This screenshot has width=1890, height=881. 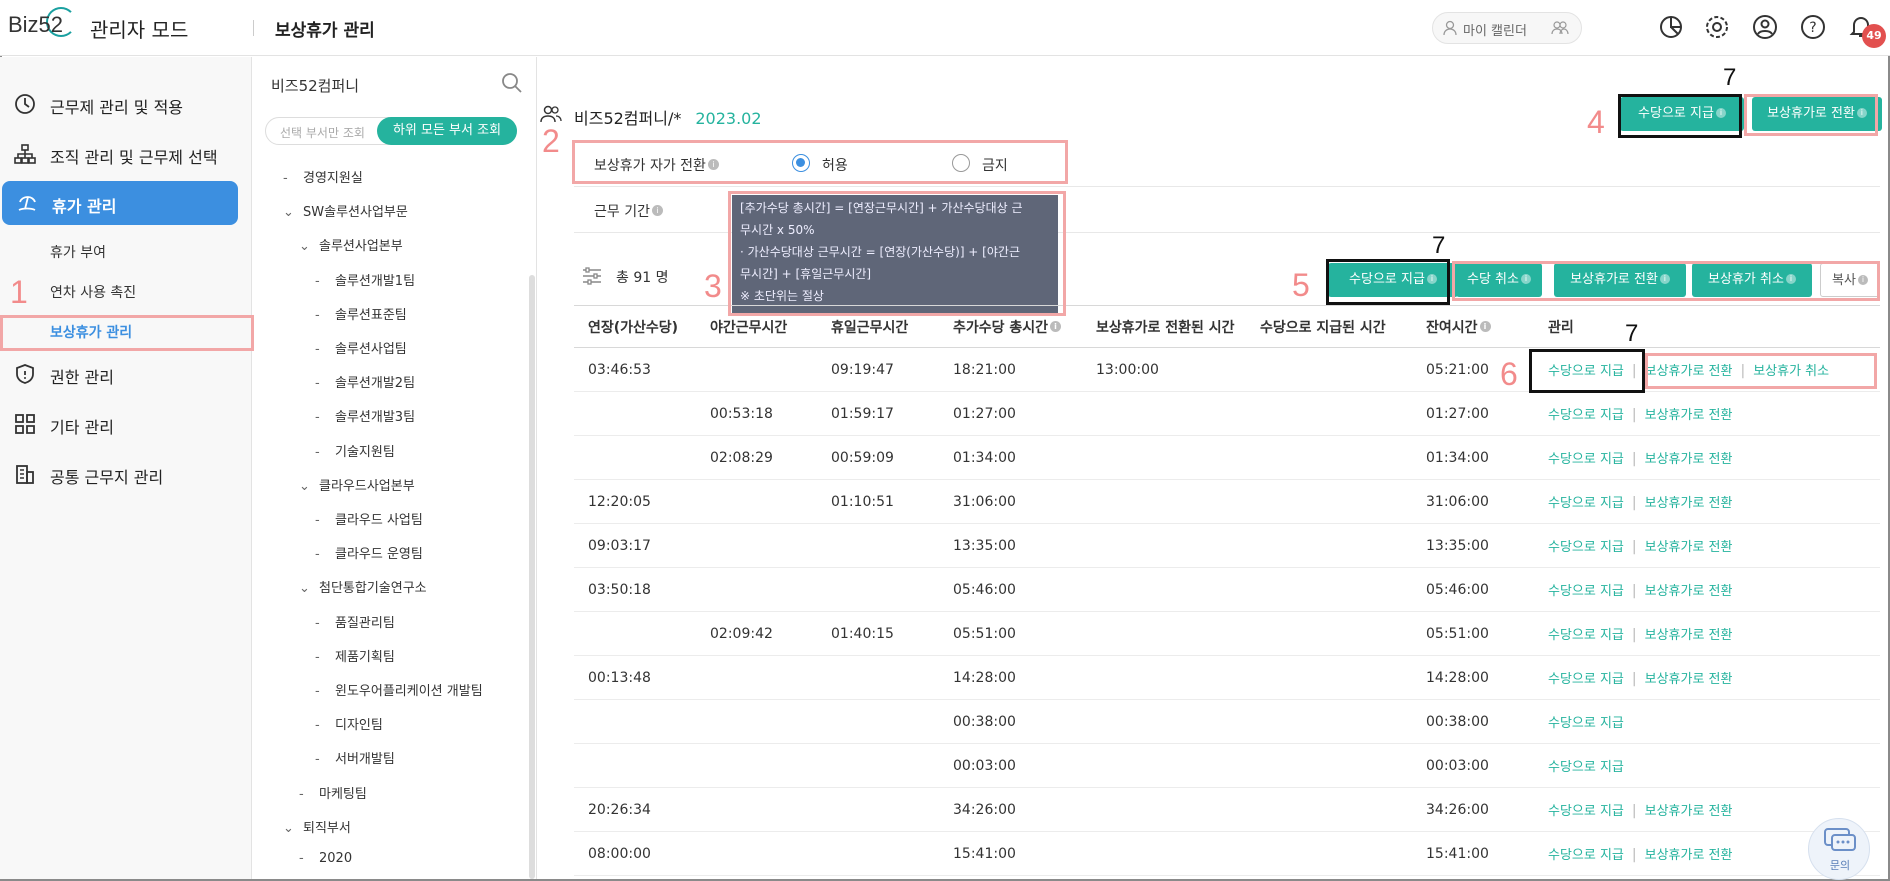 What do you see at coordinates (1473, 677) in the screenshot?
I see `table-cell: 14:28:00` at bounding box center [1473, 677].